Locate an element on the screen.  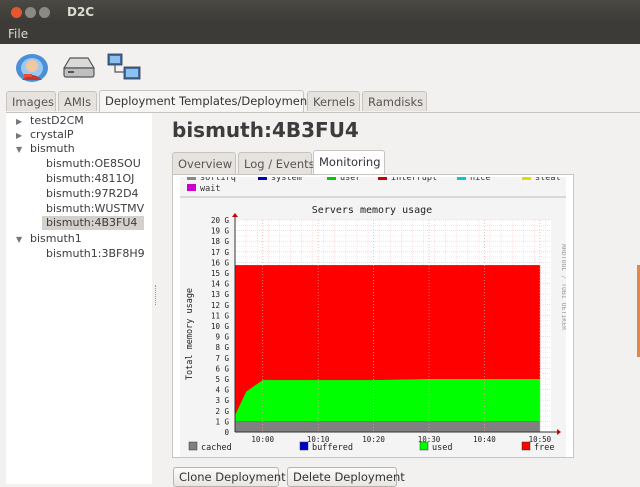
clone-deployment-button: Clone Deployment is located at coordinates (226, 477).